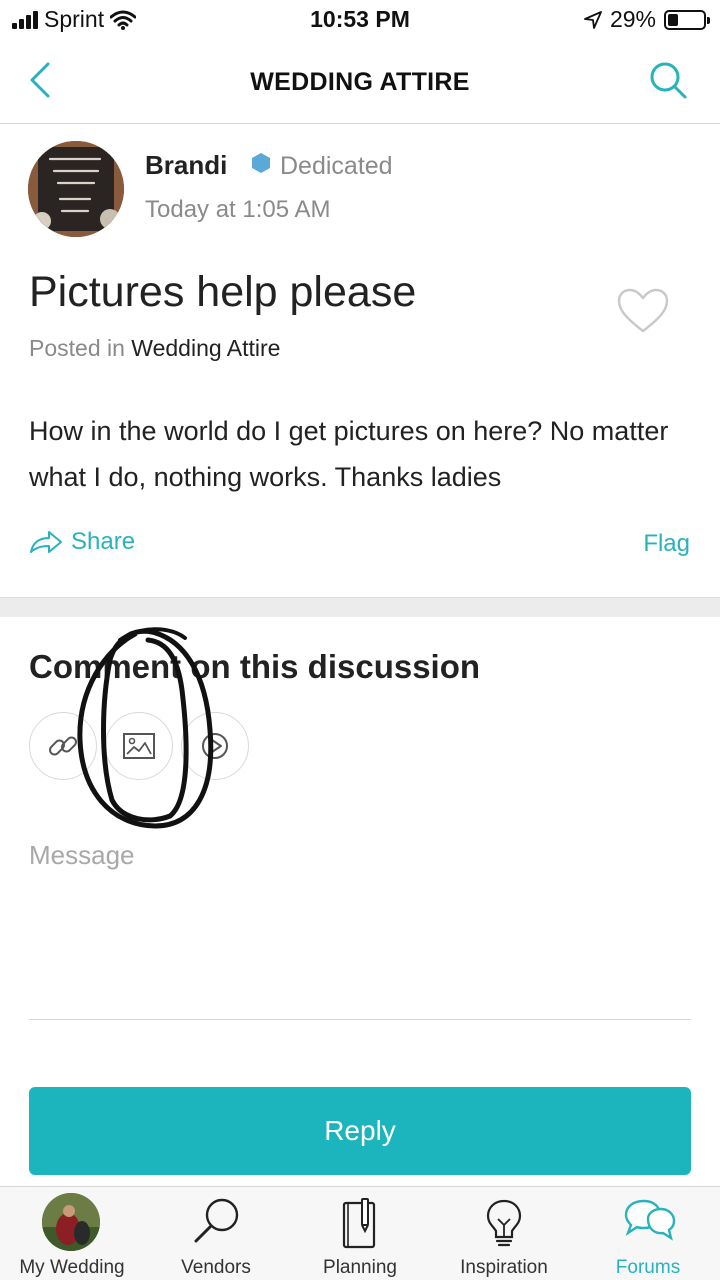 This screenshot has width=720, height=1280. What do you see at coordinates (261, 163) in the screenshot?
I see `hexagon-badge-icon` at bounding box center [261, 163].